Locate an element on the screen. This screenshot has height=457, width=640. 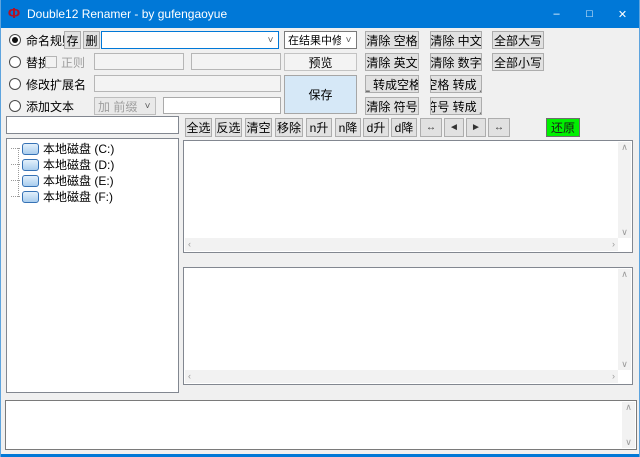
minimize-icon: – is located at coordinates (556, 14).